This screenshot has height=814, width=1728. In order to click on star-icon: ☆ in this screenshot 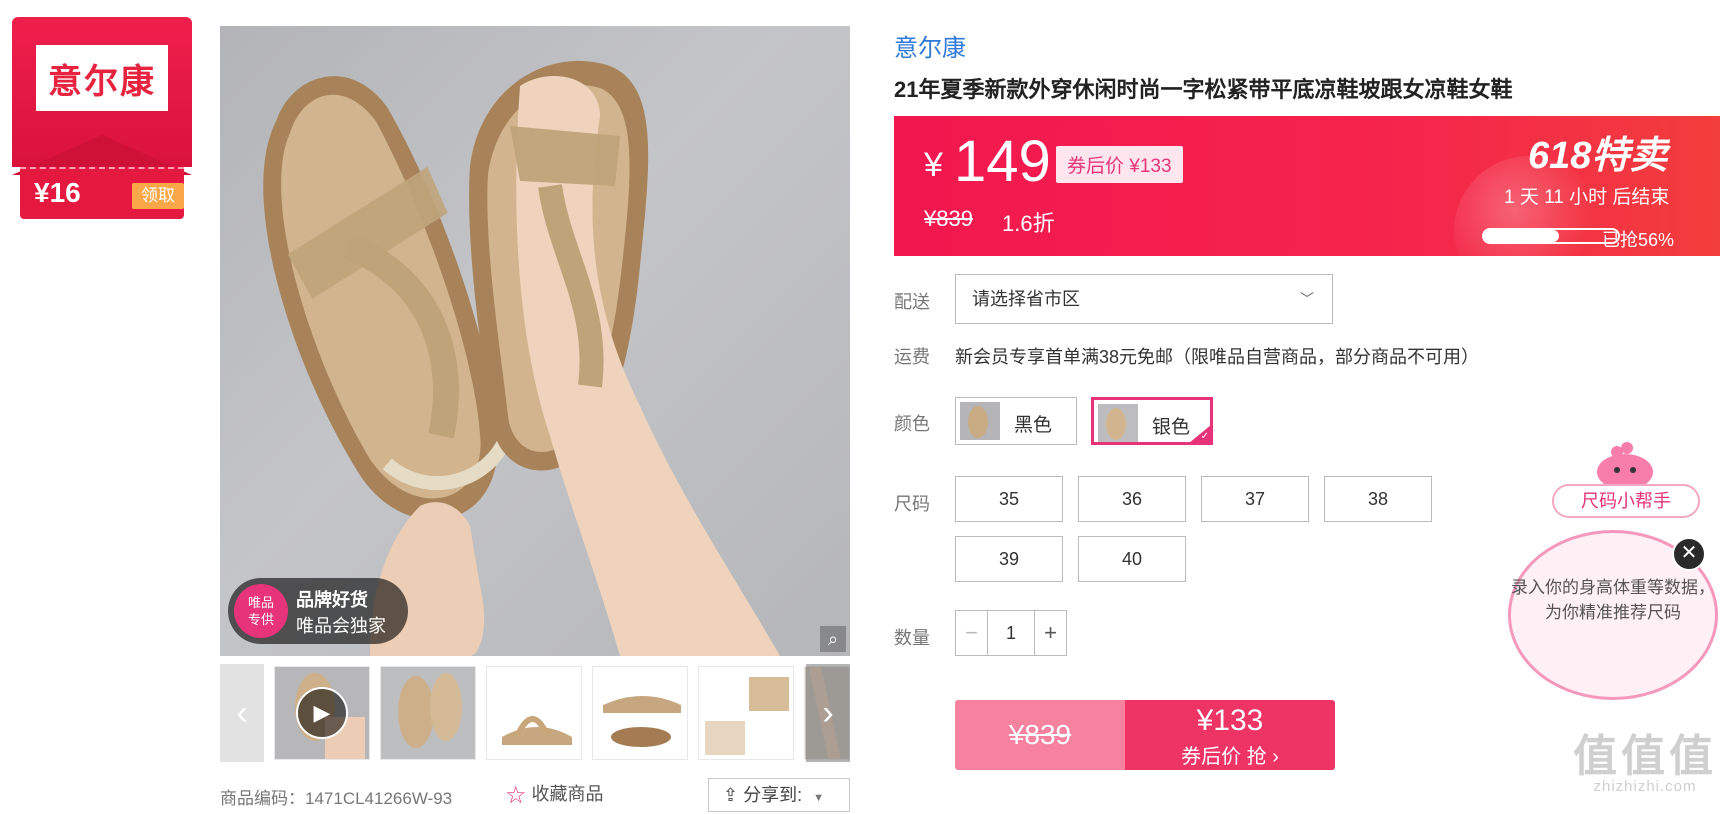, I will do `click(516, 795)`.